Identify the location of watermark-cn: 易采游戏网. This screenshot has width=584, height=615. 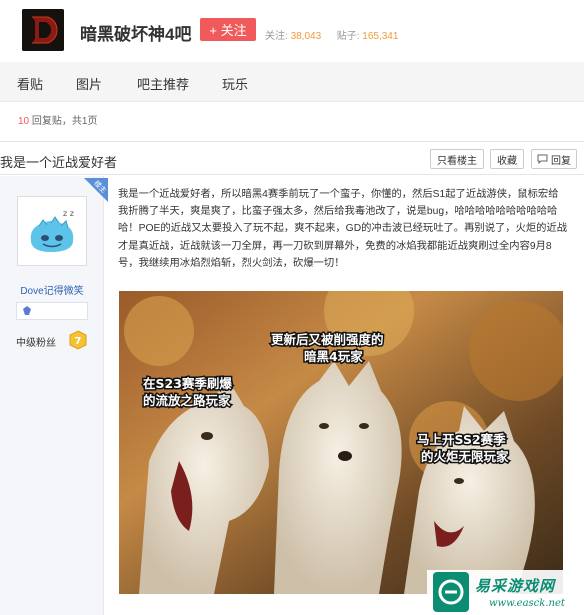
(515, 586).